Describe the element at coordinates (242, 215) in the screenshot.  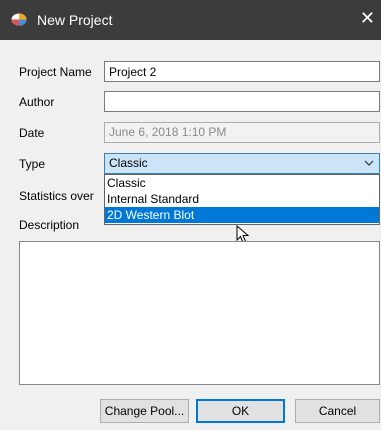
I see `type-option-2d-western-blot: 2D Western Blot` at that location.